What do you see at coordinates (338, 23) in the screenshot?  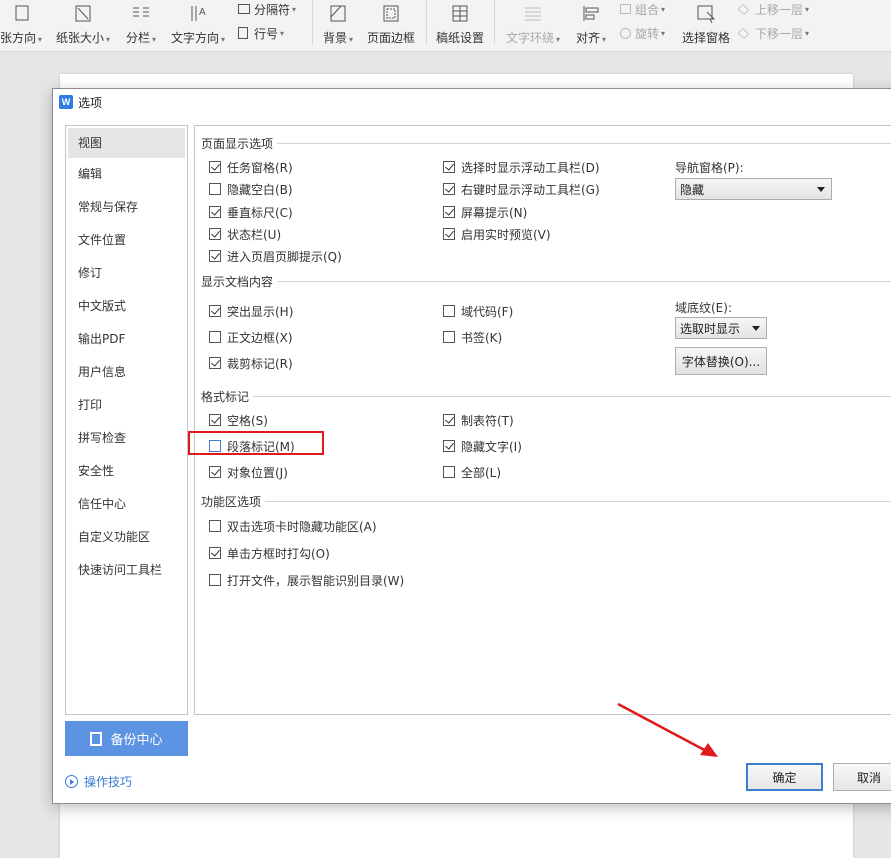 I see `background-button: 背景 ▾` at bounding box center [338, 23].